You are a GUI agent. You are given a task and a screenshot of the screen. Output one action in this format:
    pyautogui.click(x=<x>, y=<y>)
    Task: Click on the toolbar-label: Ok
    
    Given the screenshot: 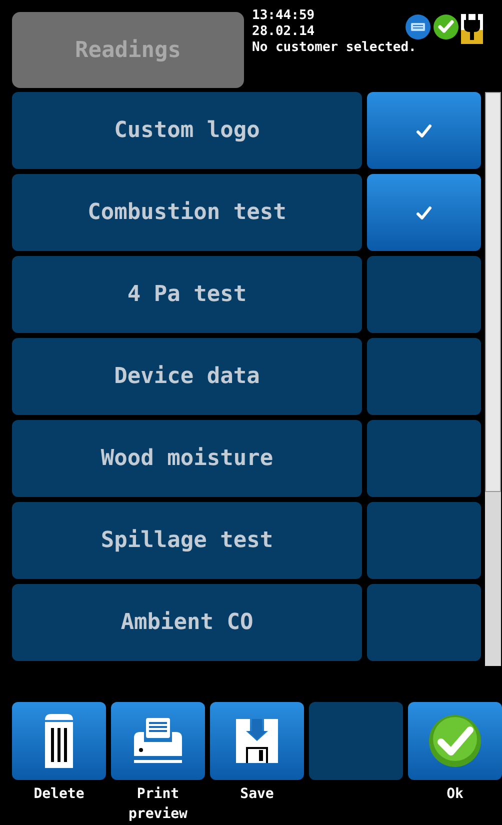 What is the action you would take?
    pyautogui.click(x=455, y=794)
    